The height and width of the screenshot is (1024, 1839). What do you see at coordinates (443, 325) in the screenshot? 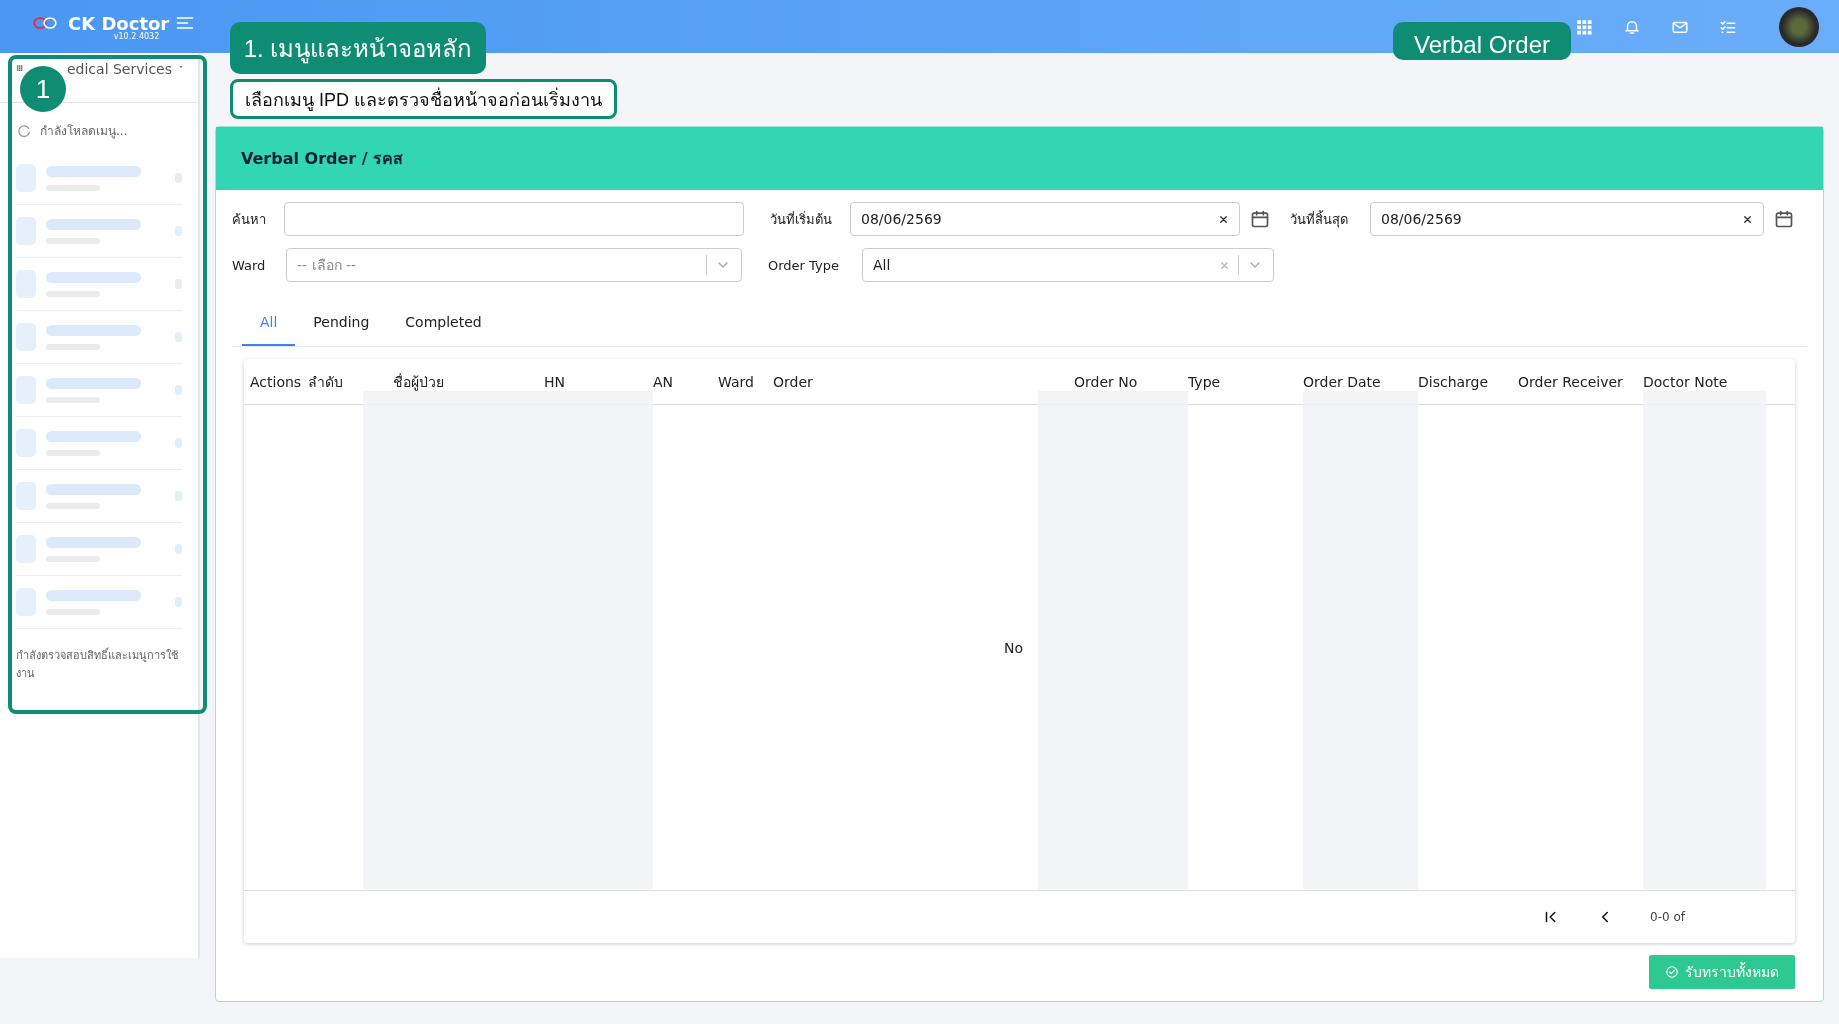
I see `tab: Completed` at bounding box center [443, 325].